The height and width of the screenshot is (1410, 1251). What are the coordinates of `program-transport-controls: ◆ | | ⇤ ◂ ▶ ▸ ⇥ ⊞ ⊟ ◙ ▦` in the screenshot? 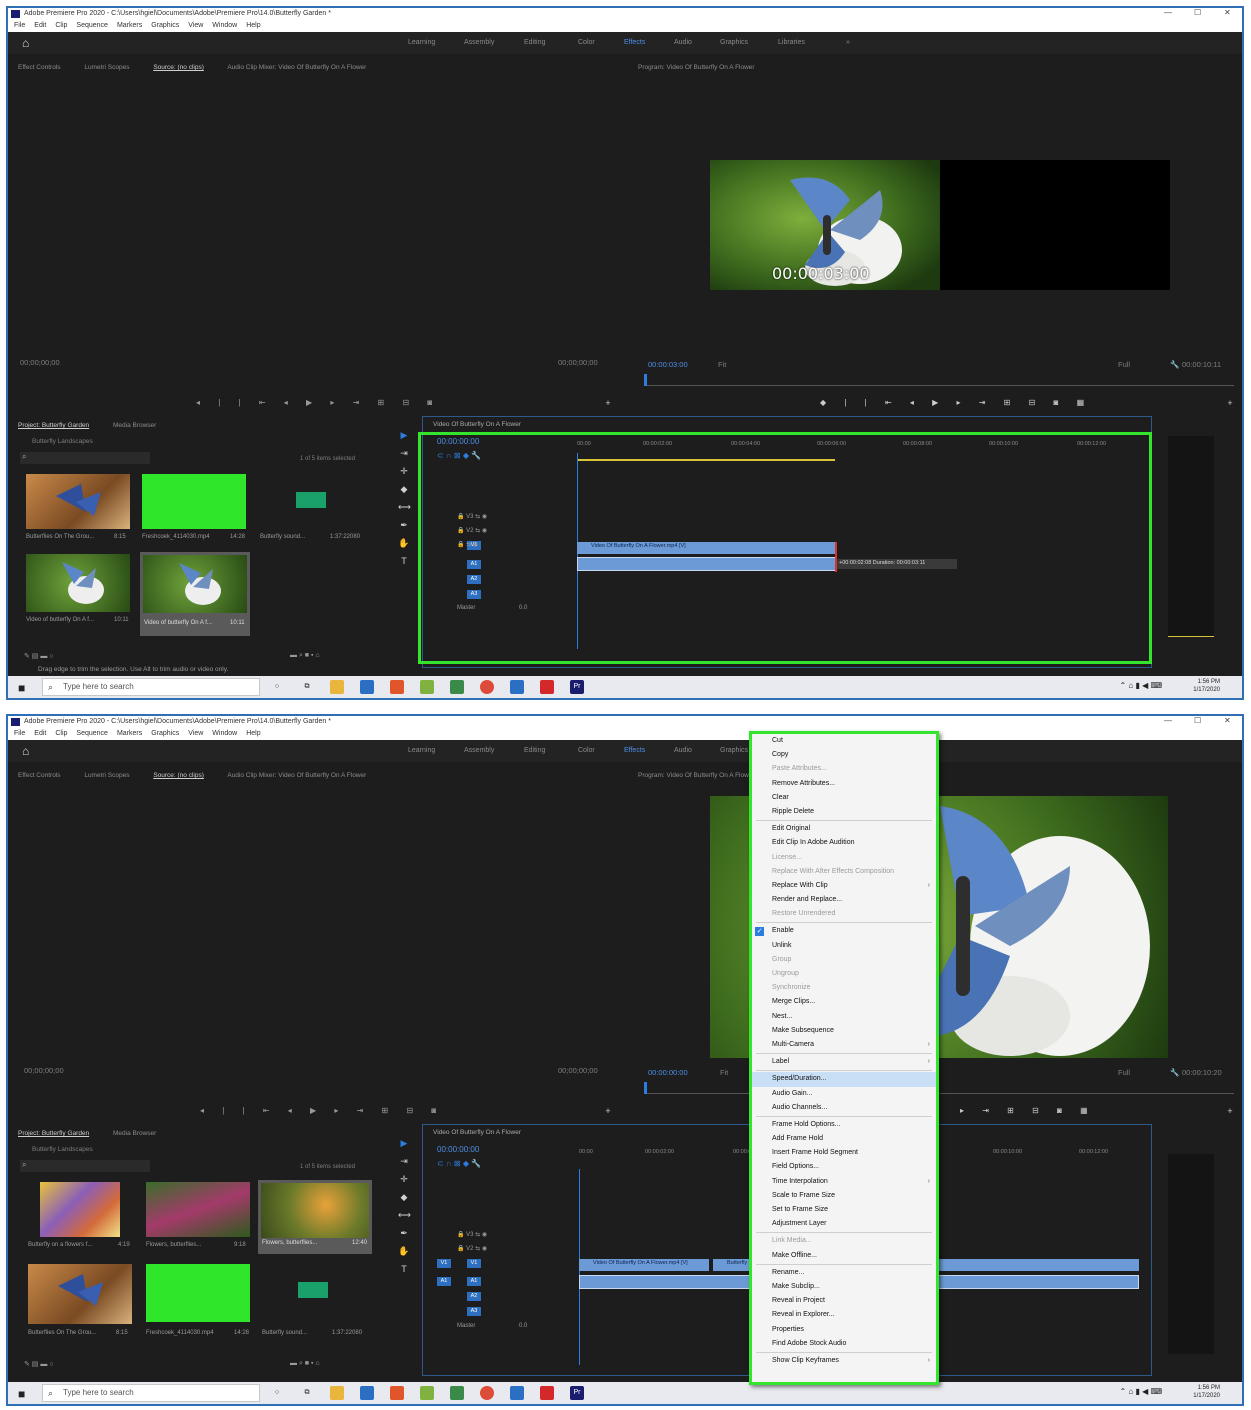 It's located at (956, 402).